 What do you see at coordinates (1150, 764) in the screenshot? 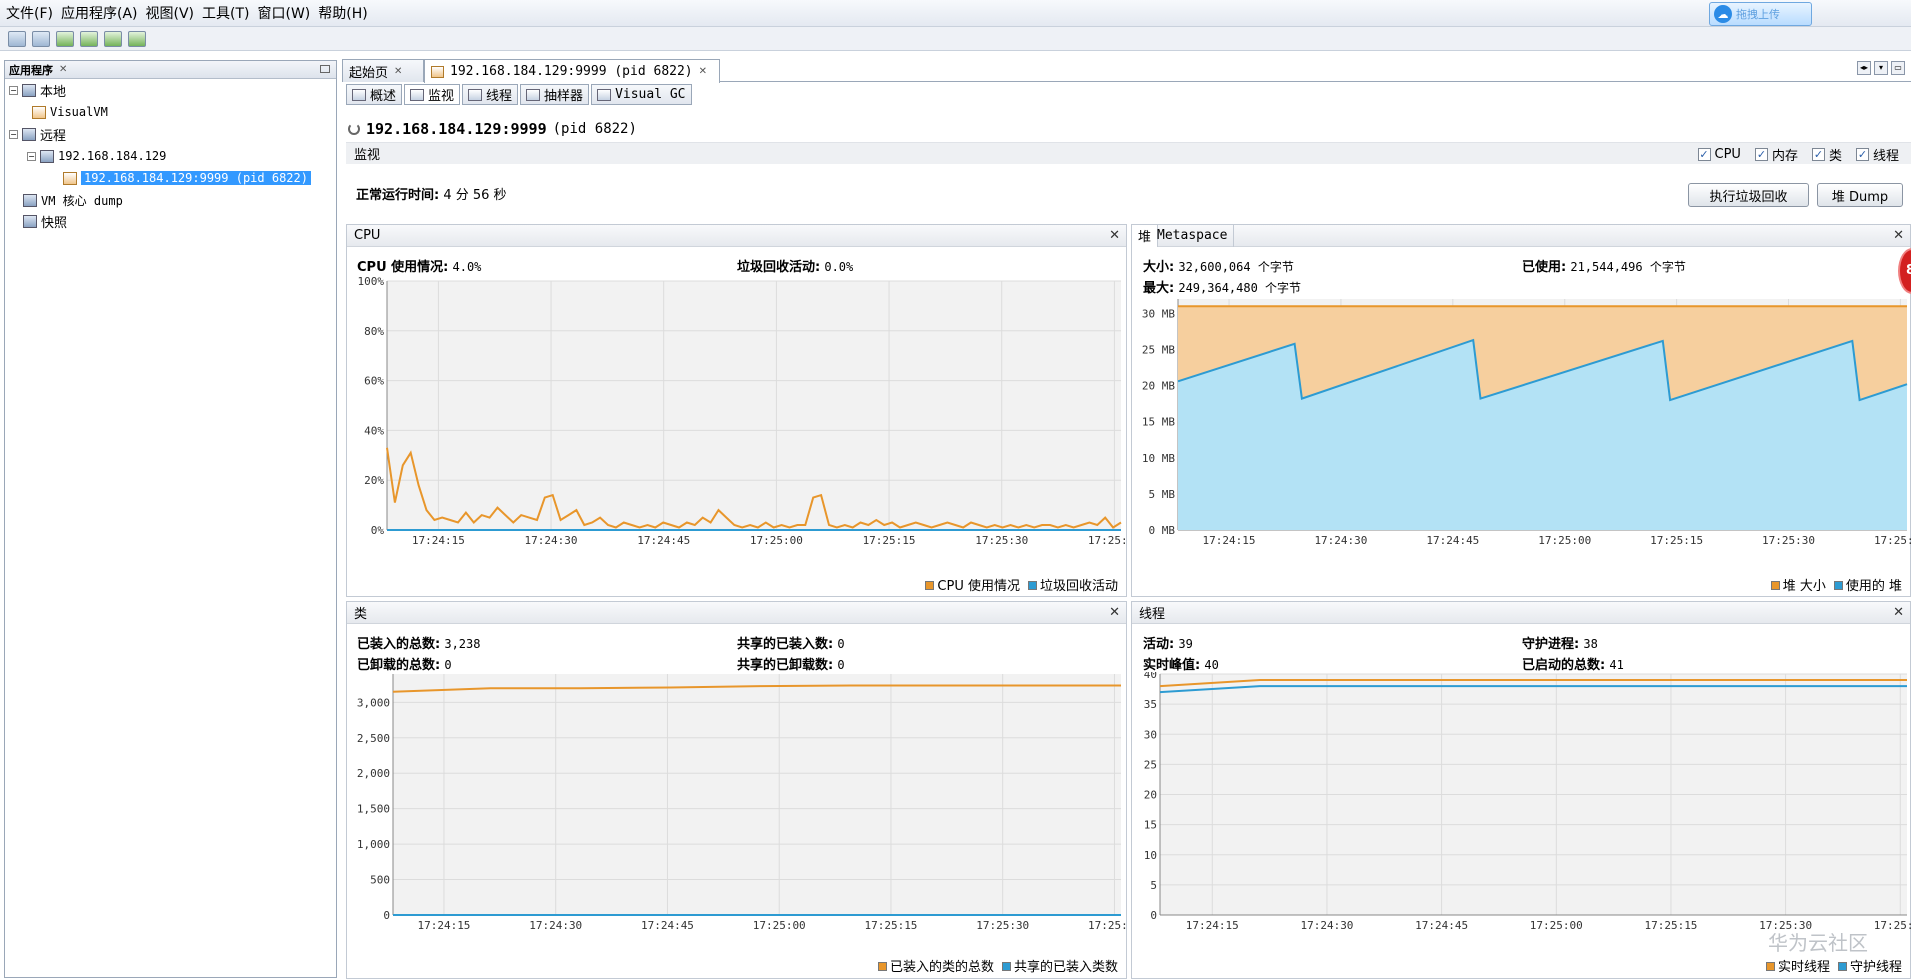
I see `y-tick-label: 25` at bounding box center [1150, 764].